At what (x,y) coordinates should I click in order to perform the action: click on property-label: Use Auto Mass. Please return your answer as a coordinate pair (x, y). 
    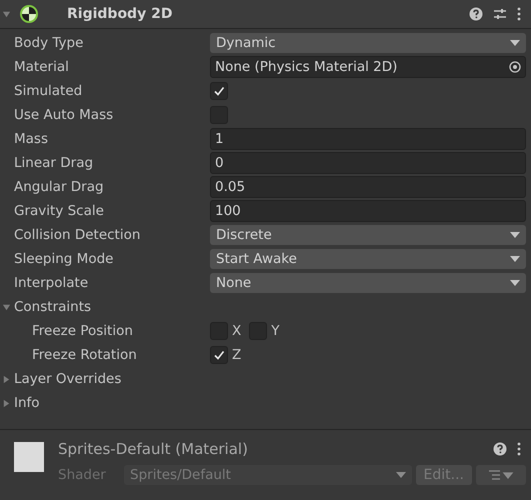
    Looking at the image, I should click on (63, 115).